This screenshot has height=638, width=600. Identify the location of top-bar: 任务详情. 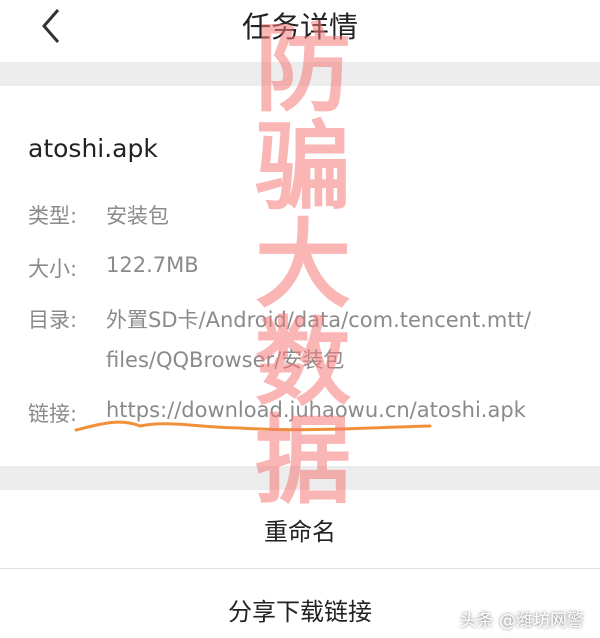
(300, 27).